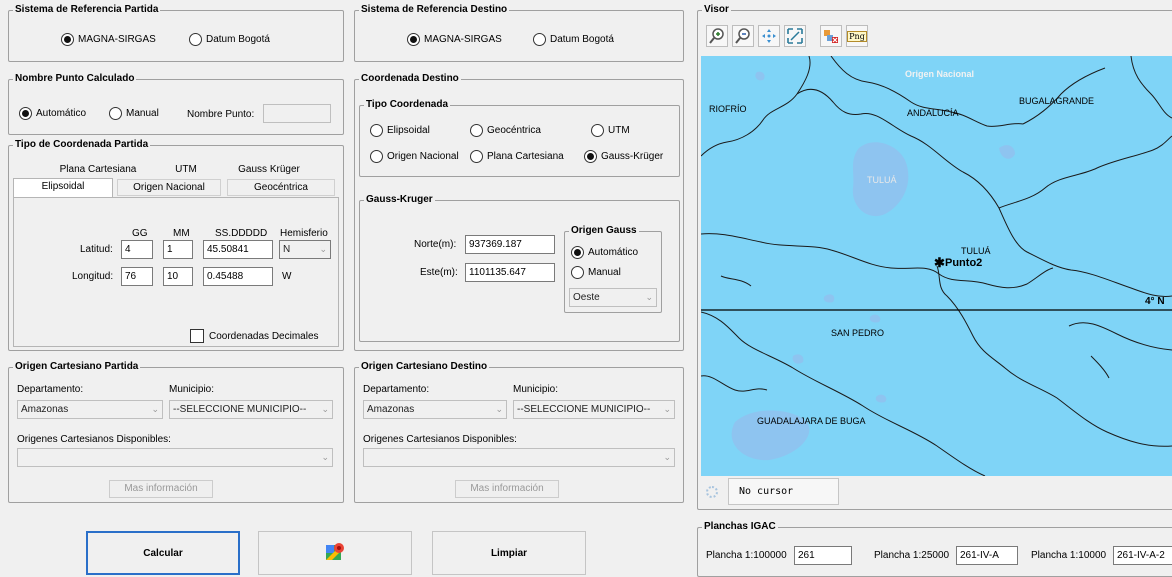 The image size is (1172, 577). Describe the element at coordinates (623, 156) in the screenshot. I see `tipo-gauss-kruger-radio: Gauss-Krüger` at that location.